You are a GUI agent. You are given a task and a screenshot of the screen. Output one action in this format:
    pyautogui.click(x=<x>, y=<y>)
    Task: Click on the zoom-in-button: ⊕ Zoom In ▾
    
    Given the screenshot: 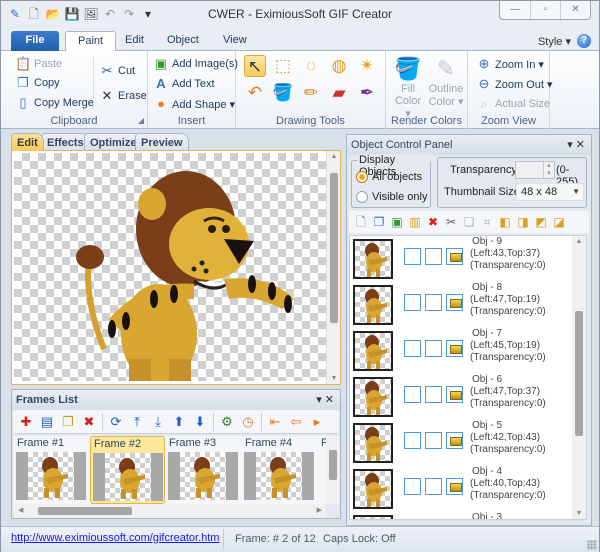 What is the action you would take?
    pyautogui.click(x=510, y=64)
    